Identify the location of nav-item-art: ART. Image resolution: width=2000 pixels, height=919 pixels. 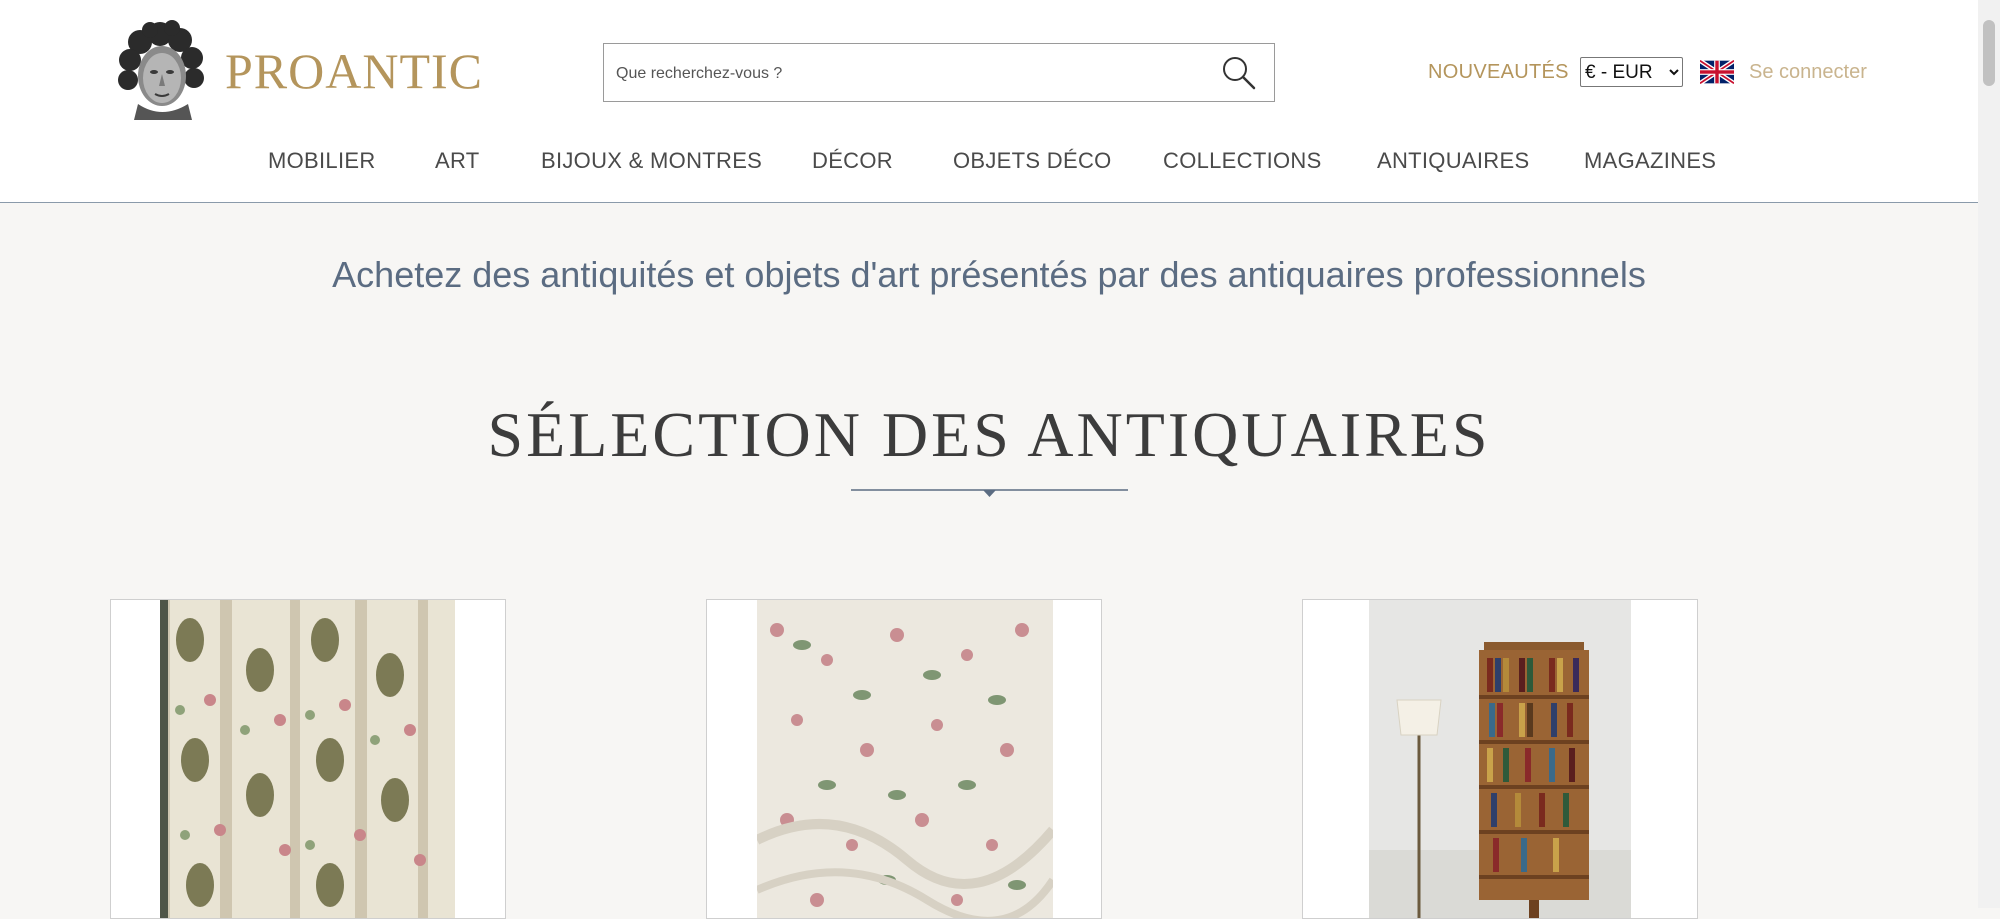
(457, 161).